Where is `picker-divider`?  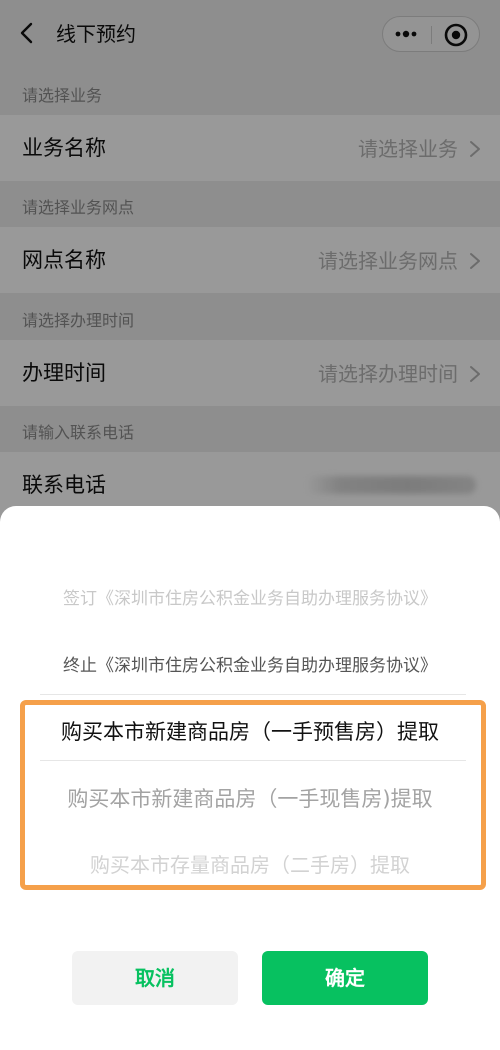 picker-divider is located at coordinates (253, 694).